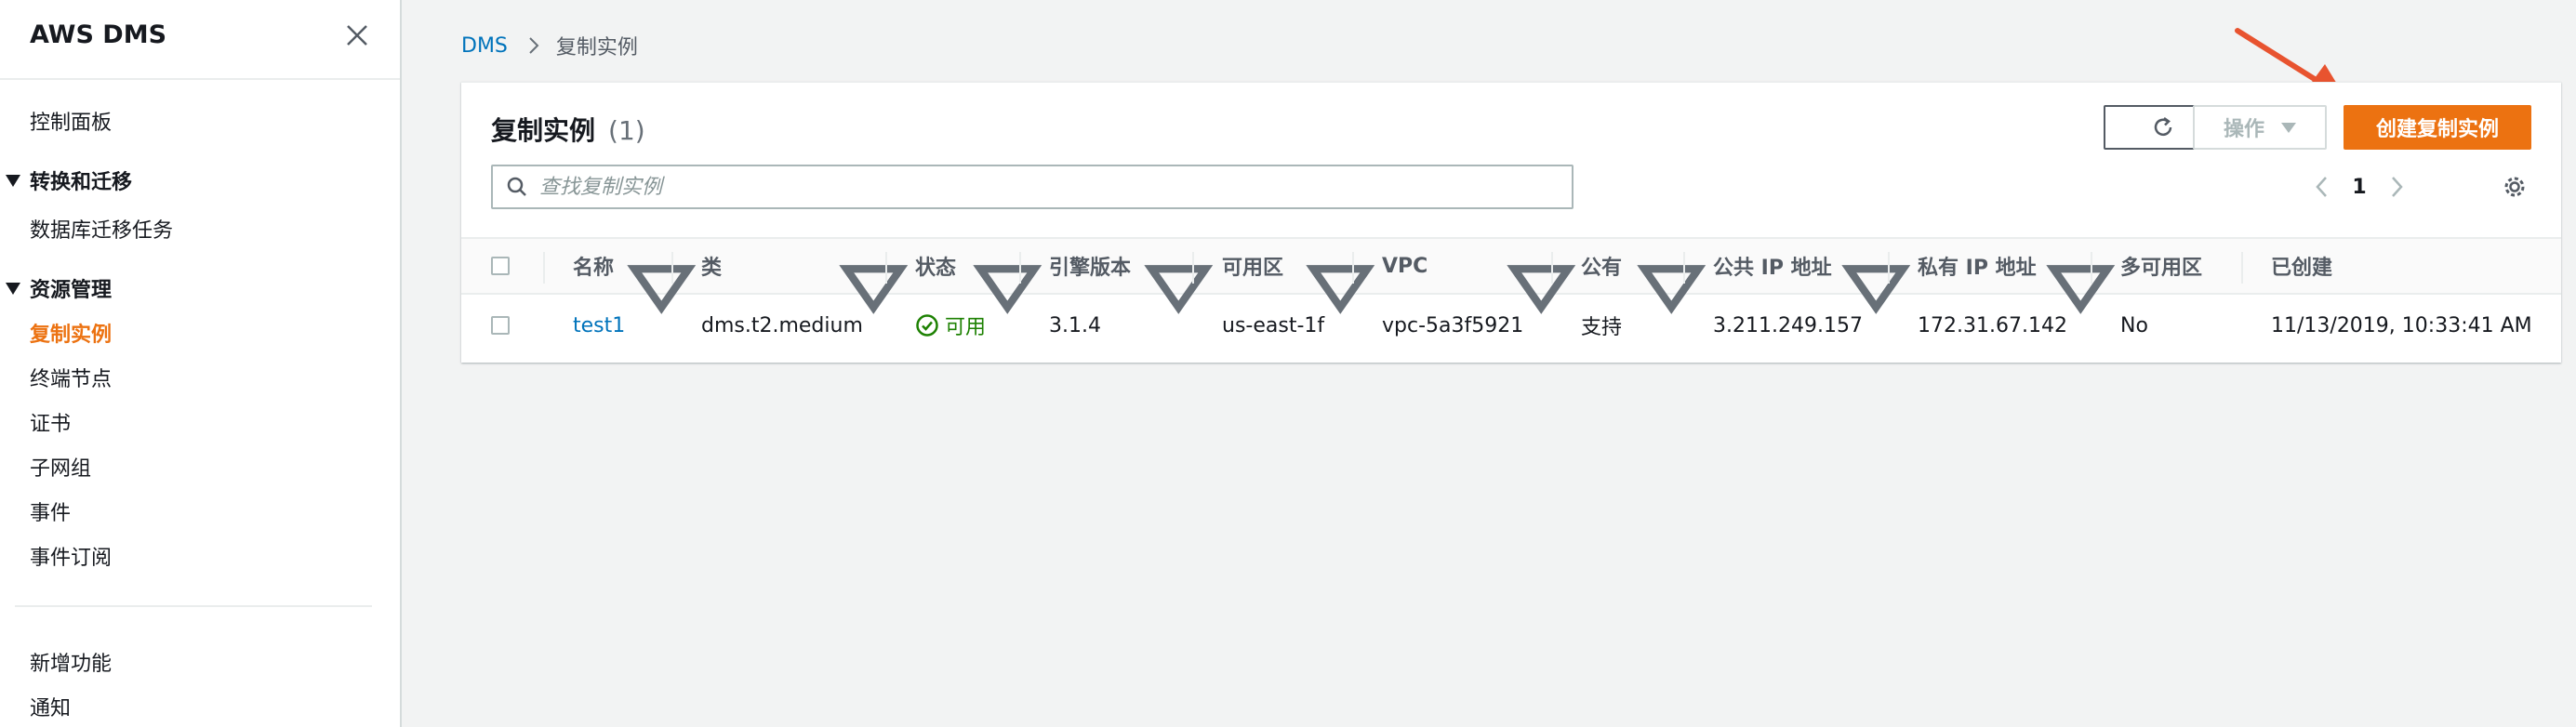 The height and width of the screenshot is (727, 2576). What do you see at coordinates (71, 377) in the screenshot?
I see `sidebar-item-endpoints: 终端节点` at bounding box center [71, 377].